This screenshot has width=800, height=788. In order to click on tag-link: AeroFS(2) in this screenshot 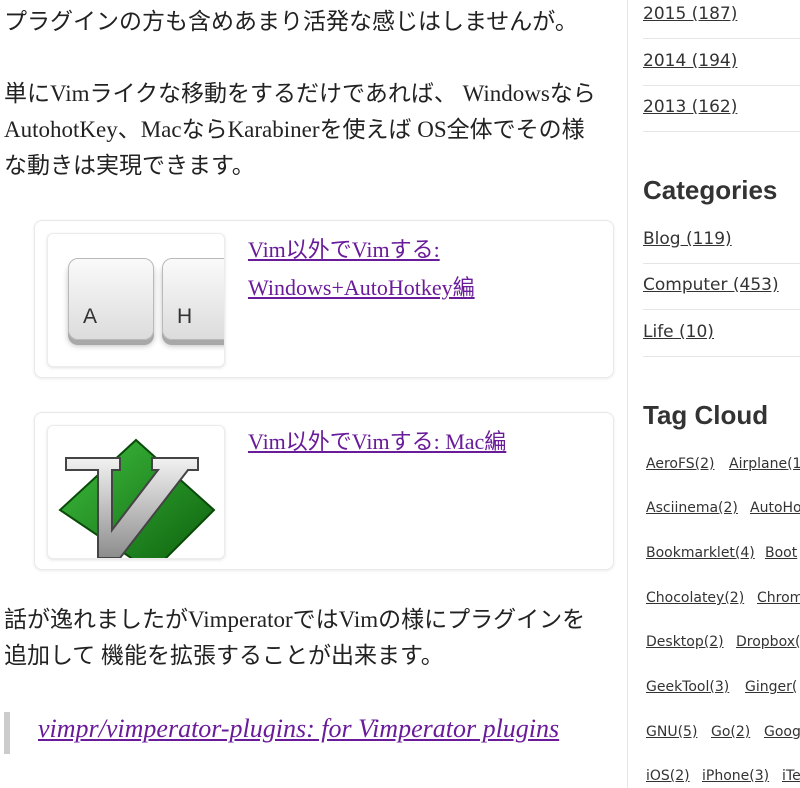, I will do `click(680, 464)`.